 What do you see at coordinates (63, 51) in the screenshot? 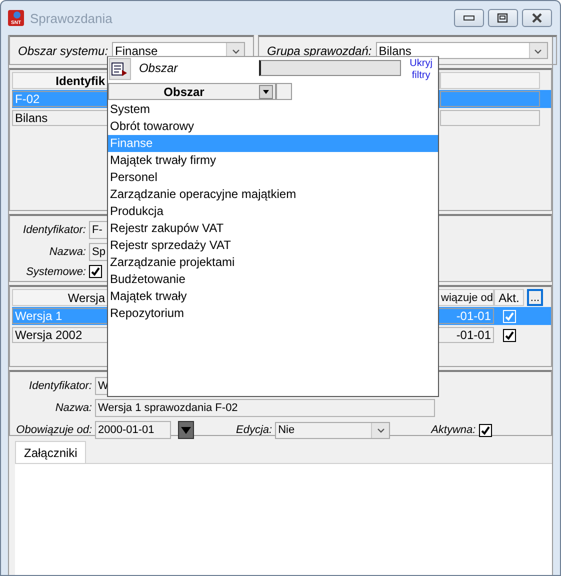
I see `field-label: Obszar systemu:` at bounding box center [63, 51].